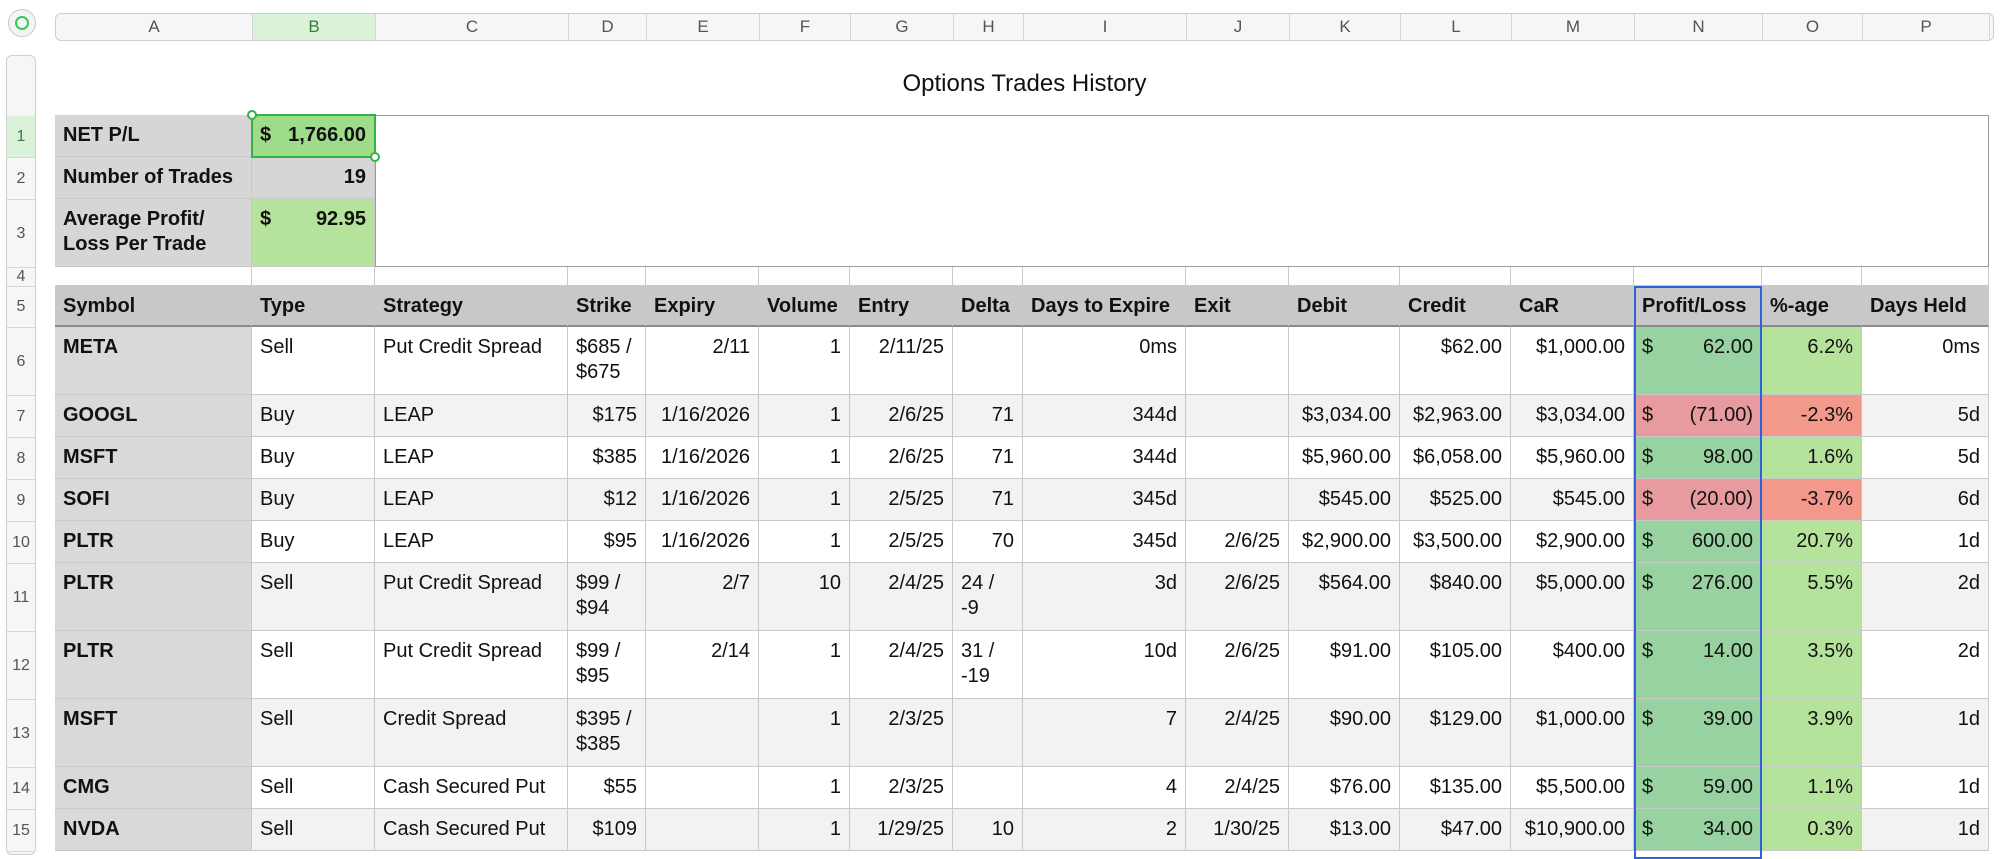 This screenshot has width=2000, height=859. What do you see at coordinates (21, 543) in the screenshot?
I see `row-header-10: 10` at bounding box center [21, 543].